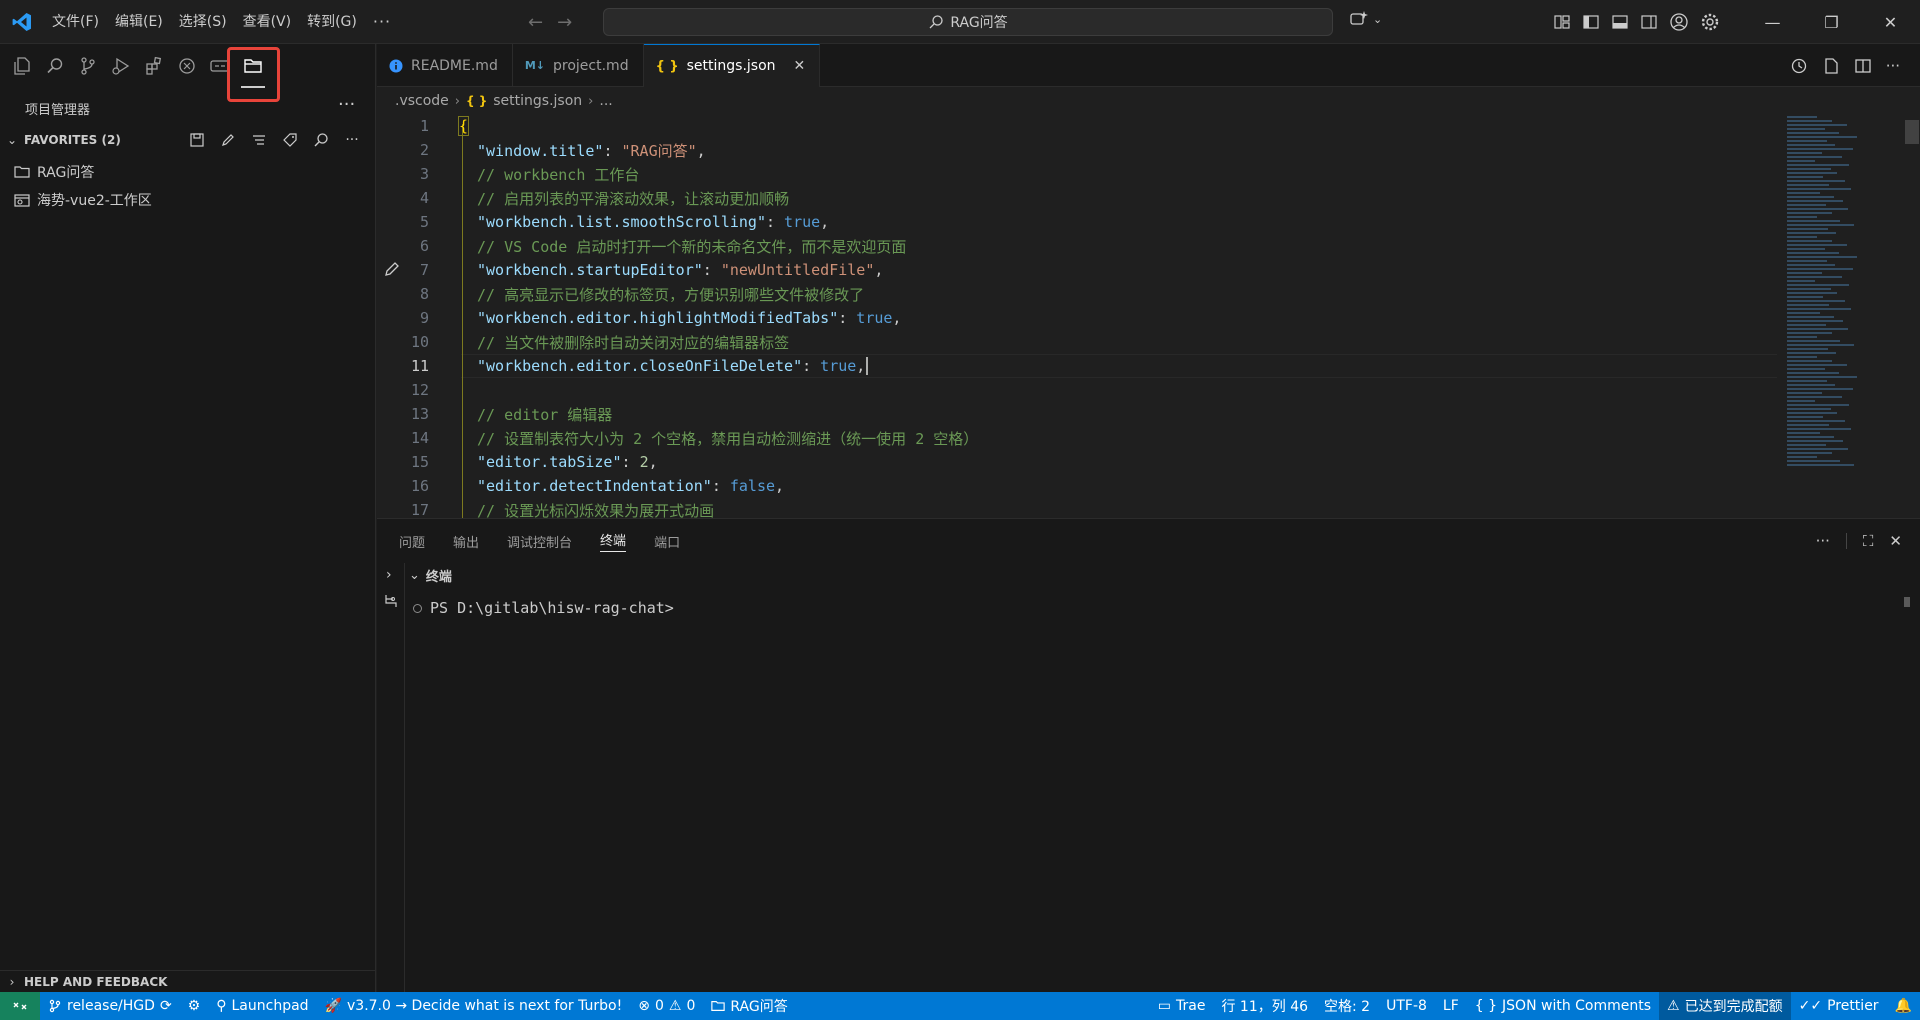  What do you see at coordinates (110, 1006) in the screenshot?
I see `branch-status: release/HGD ⟳` at bounding box center [110, 1006].